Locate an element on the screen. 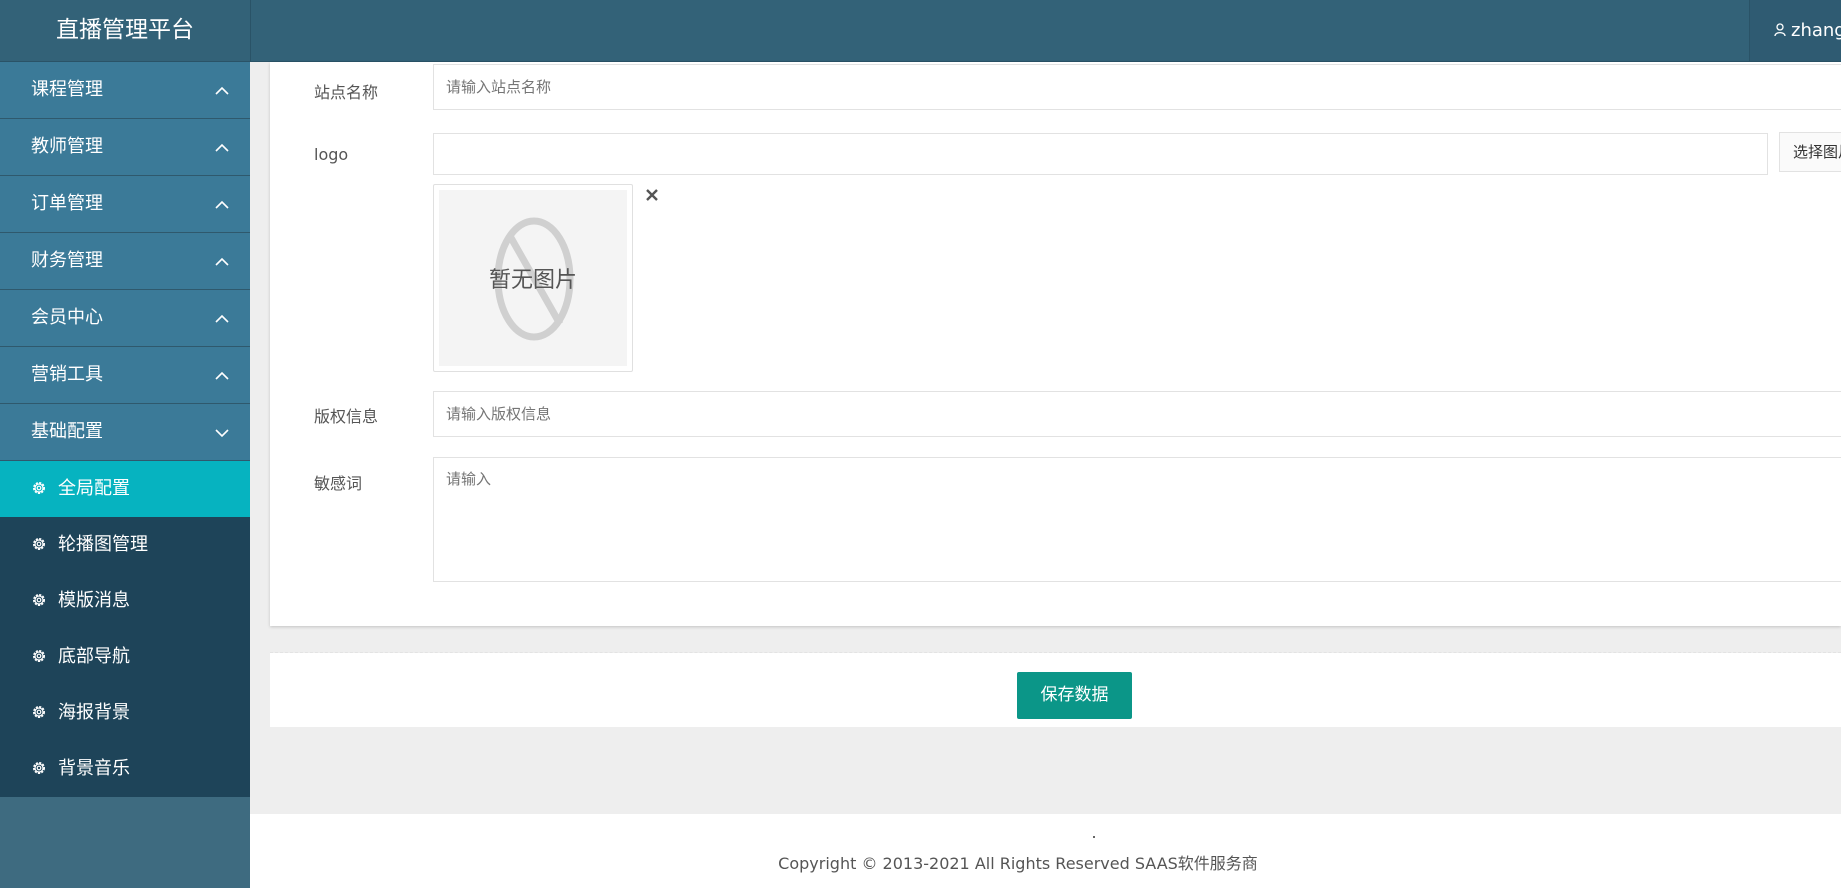 The width and height of the screenshot is (1841, 888). copyright-info-input is located at coordinates (1137, 414).